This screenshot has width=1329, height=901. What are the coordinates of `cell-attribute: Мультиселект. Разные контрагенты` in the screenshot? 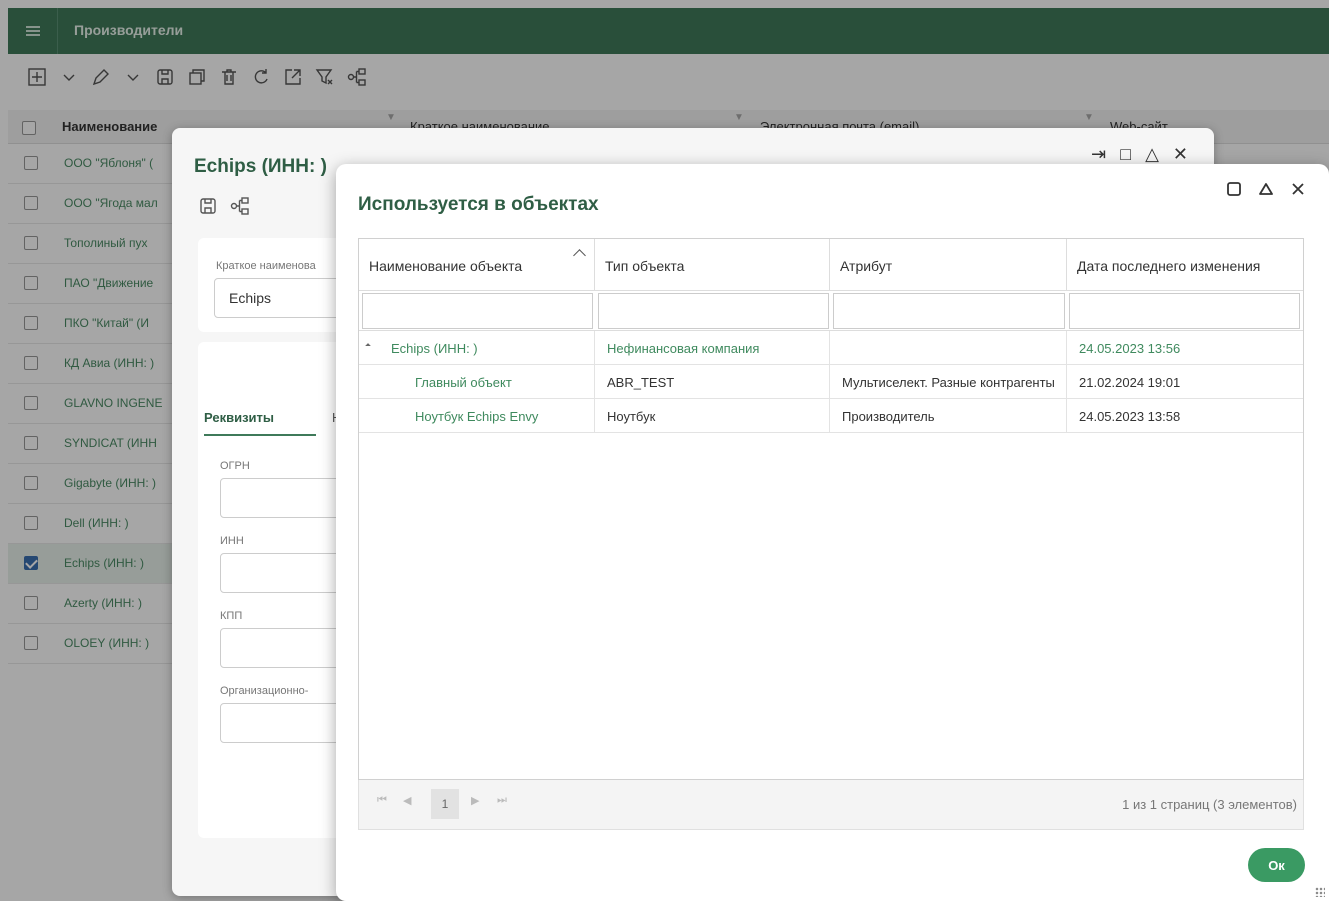 It's located at (948, 382).